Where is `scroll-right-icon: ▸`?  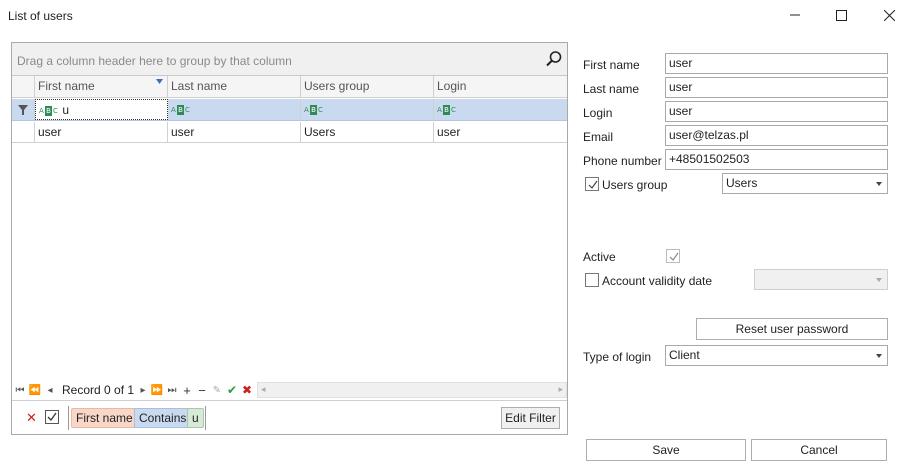
scroll-right-icon: ▸ is located at coordinates (560, 389).